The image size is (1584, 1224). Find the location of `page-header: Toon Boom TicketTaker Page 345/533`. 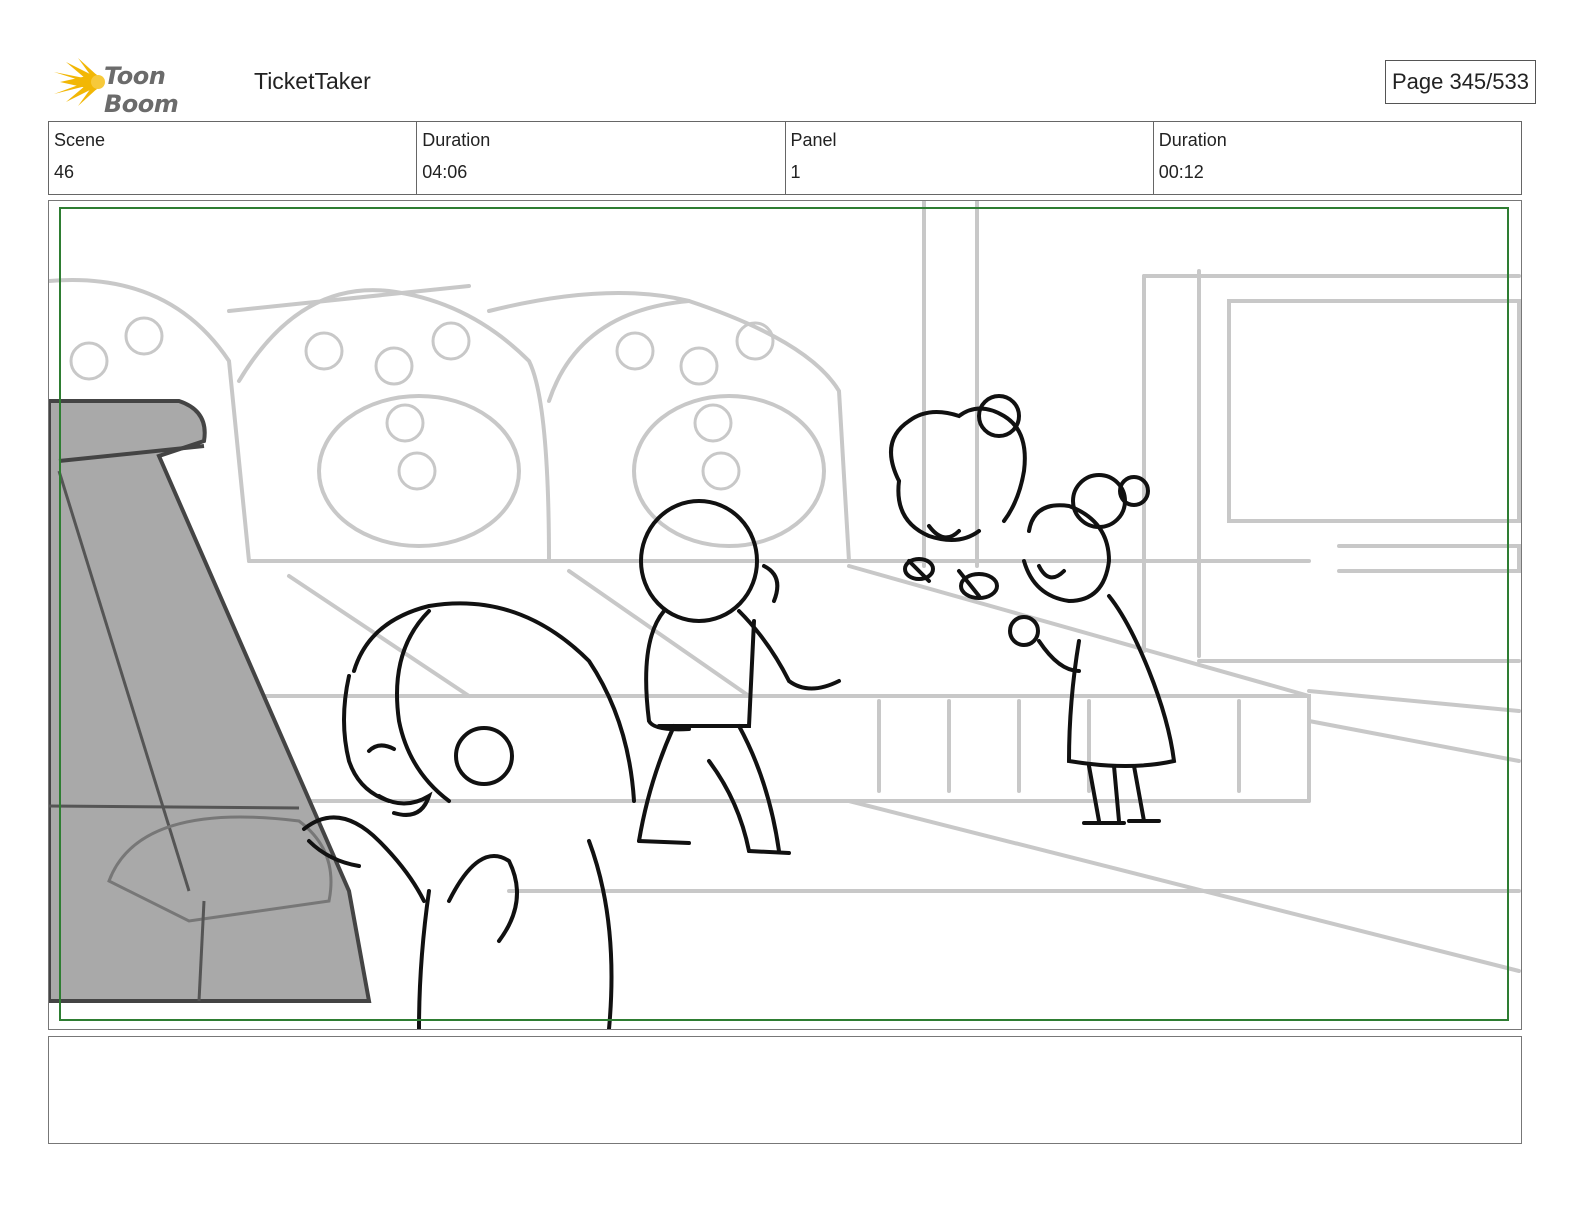

page-header: Toon Boom TicketTaker Page 345/533 is located at coordinates (794, 87).